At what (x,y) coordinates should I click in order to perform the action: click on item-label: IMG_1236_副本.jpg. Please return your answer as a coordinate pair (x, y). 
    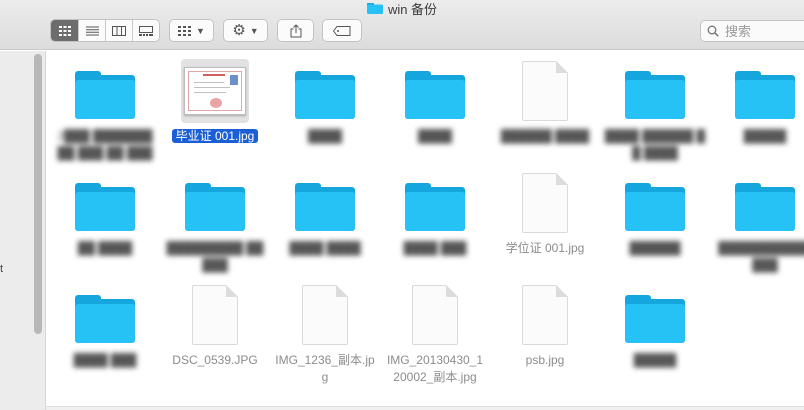
    Looking at the image, I should click on (325, 368).